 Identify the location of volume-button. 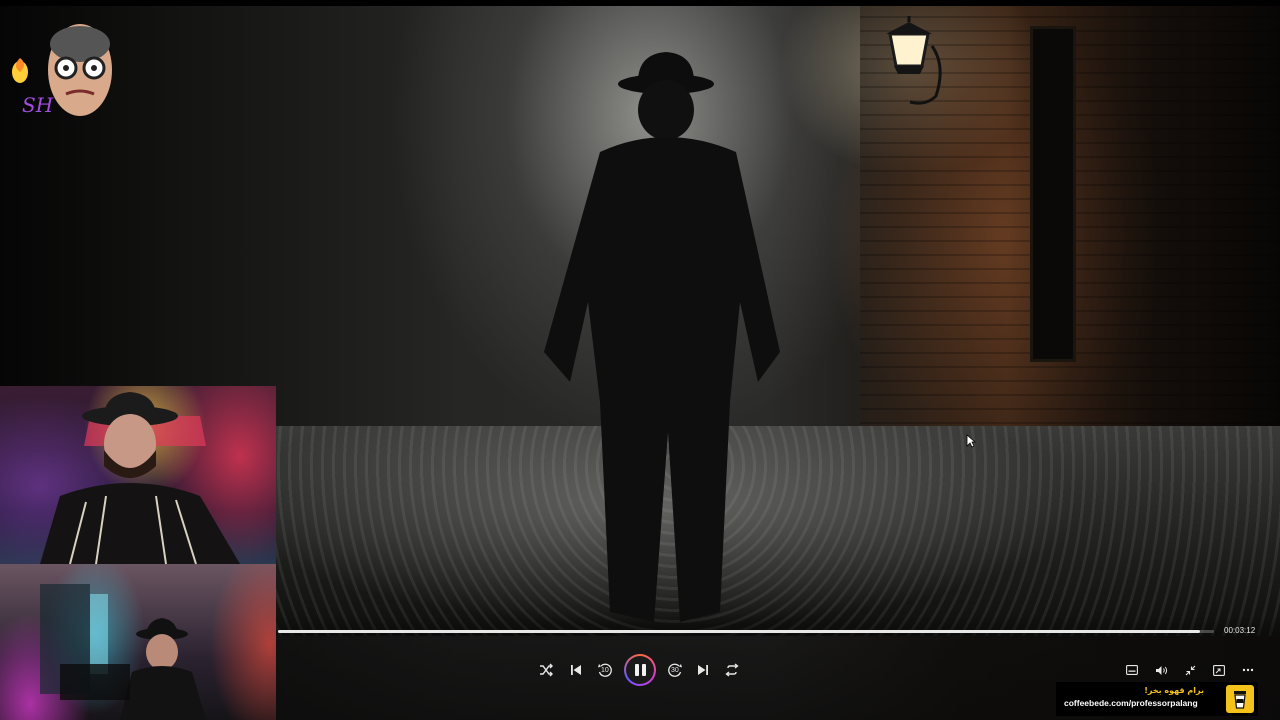
(1161, 670).